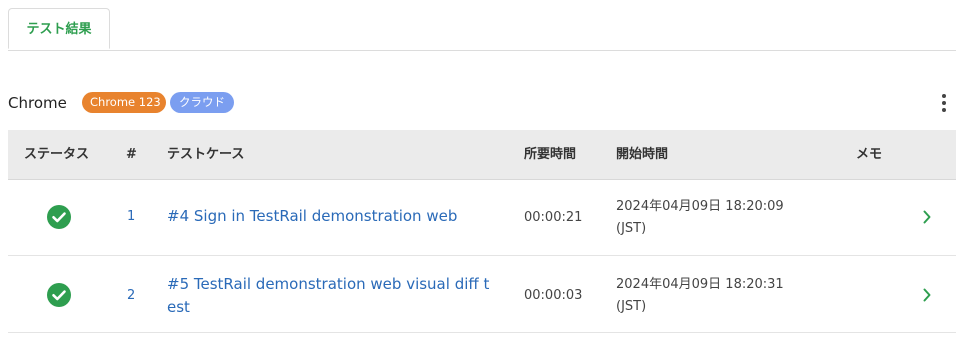 This screenshot has height=347, width=965. Describe the element at coordinates (332, 216) in the screenshot. I see `test-case-link: #4 Sign in TestRail demonstration web` at that location.